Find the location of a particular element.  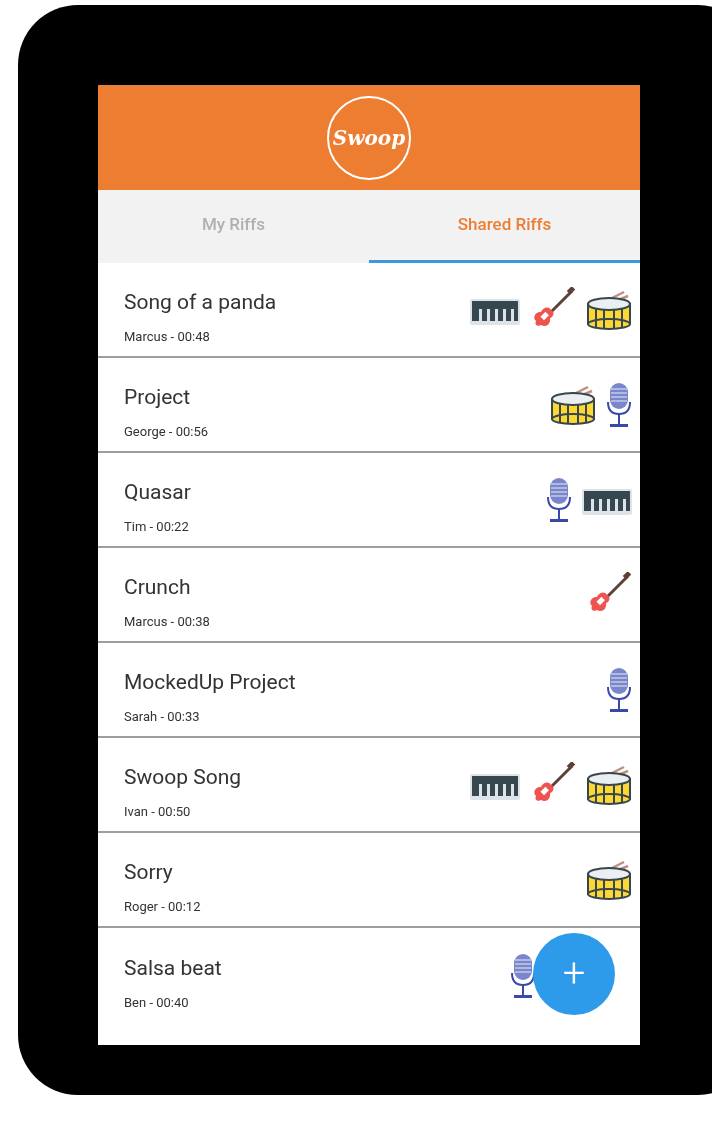

riff-title: Project is located at coordinates (158, 397).